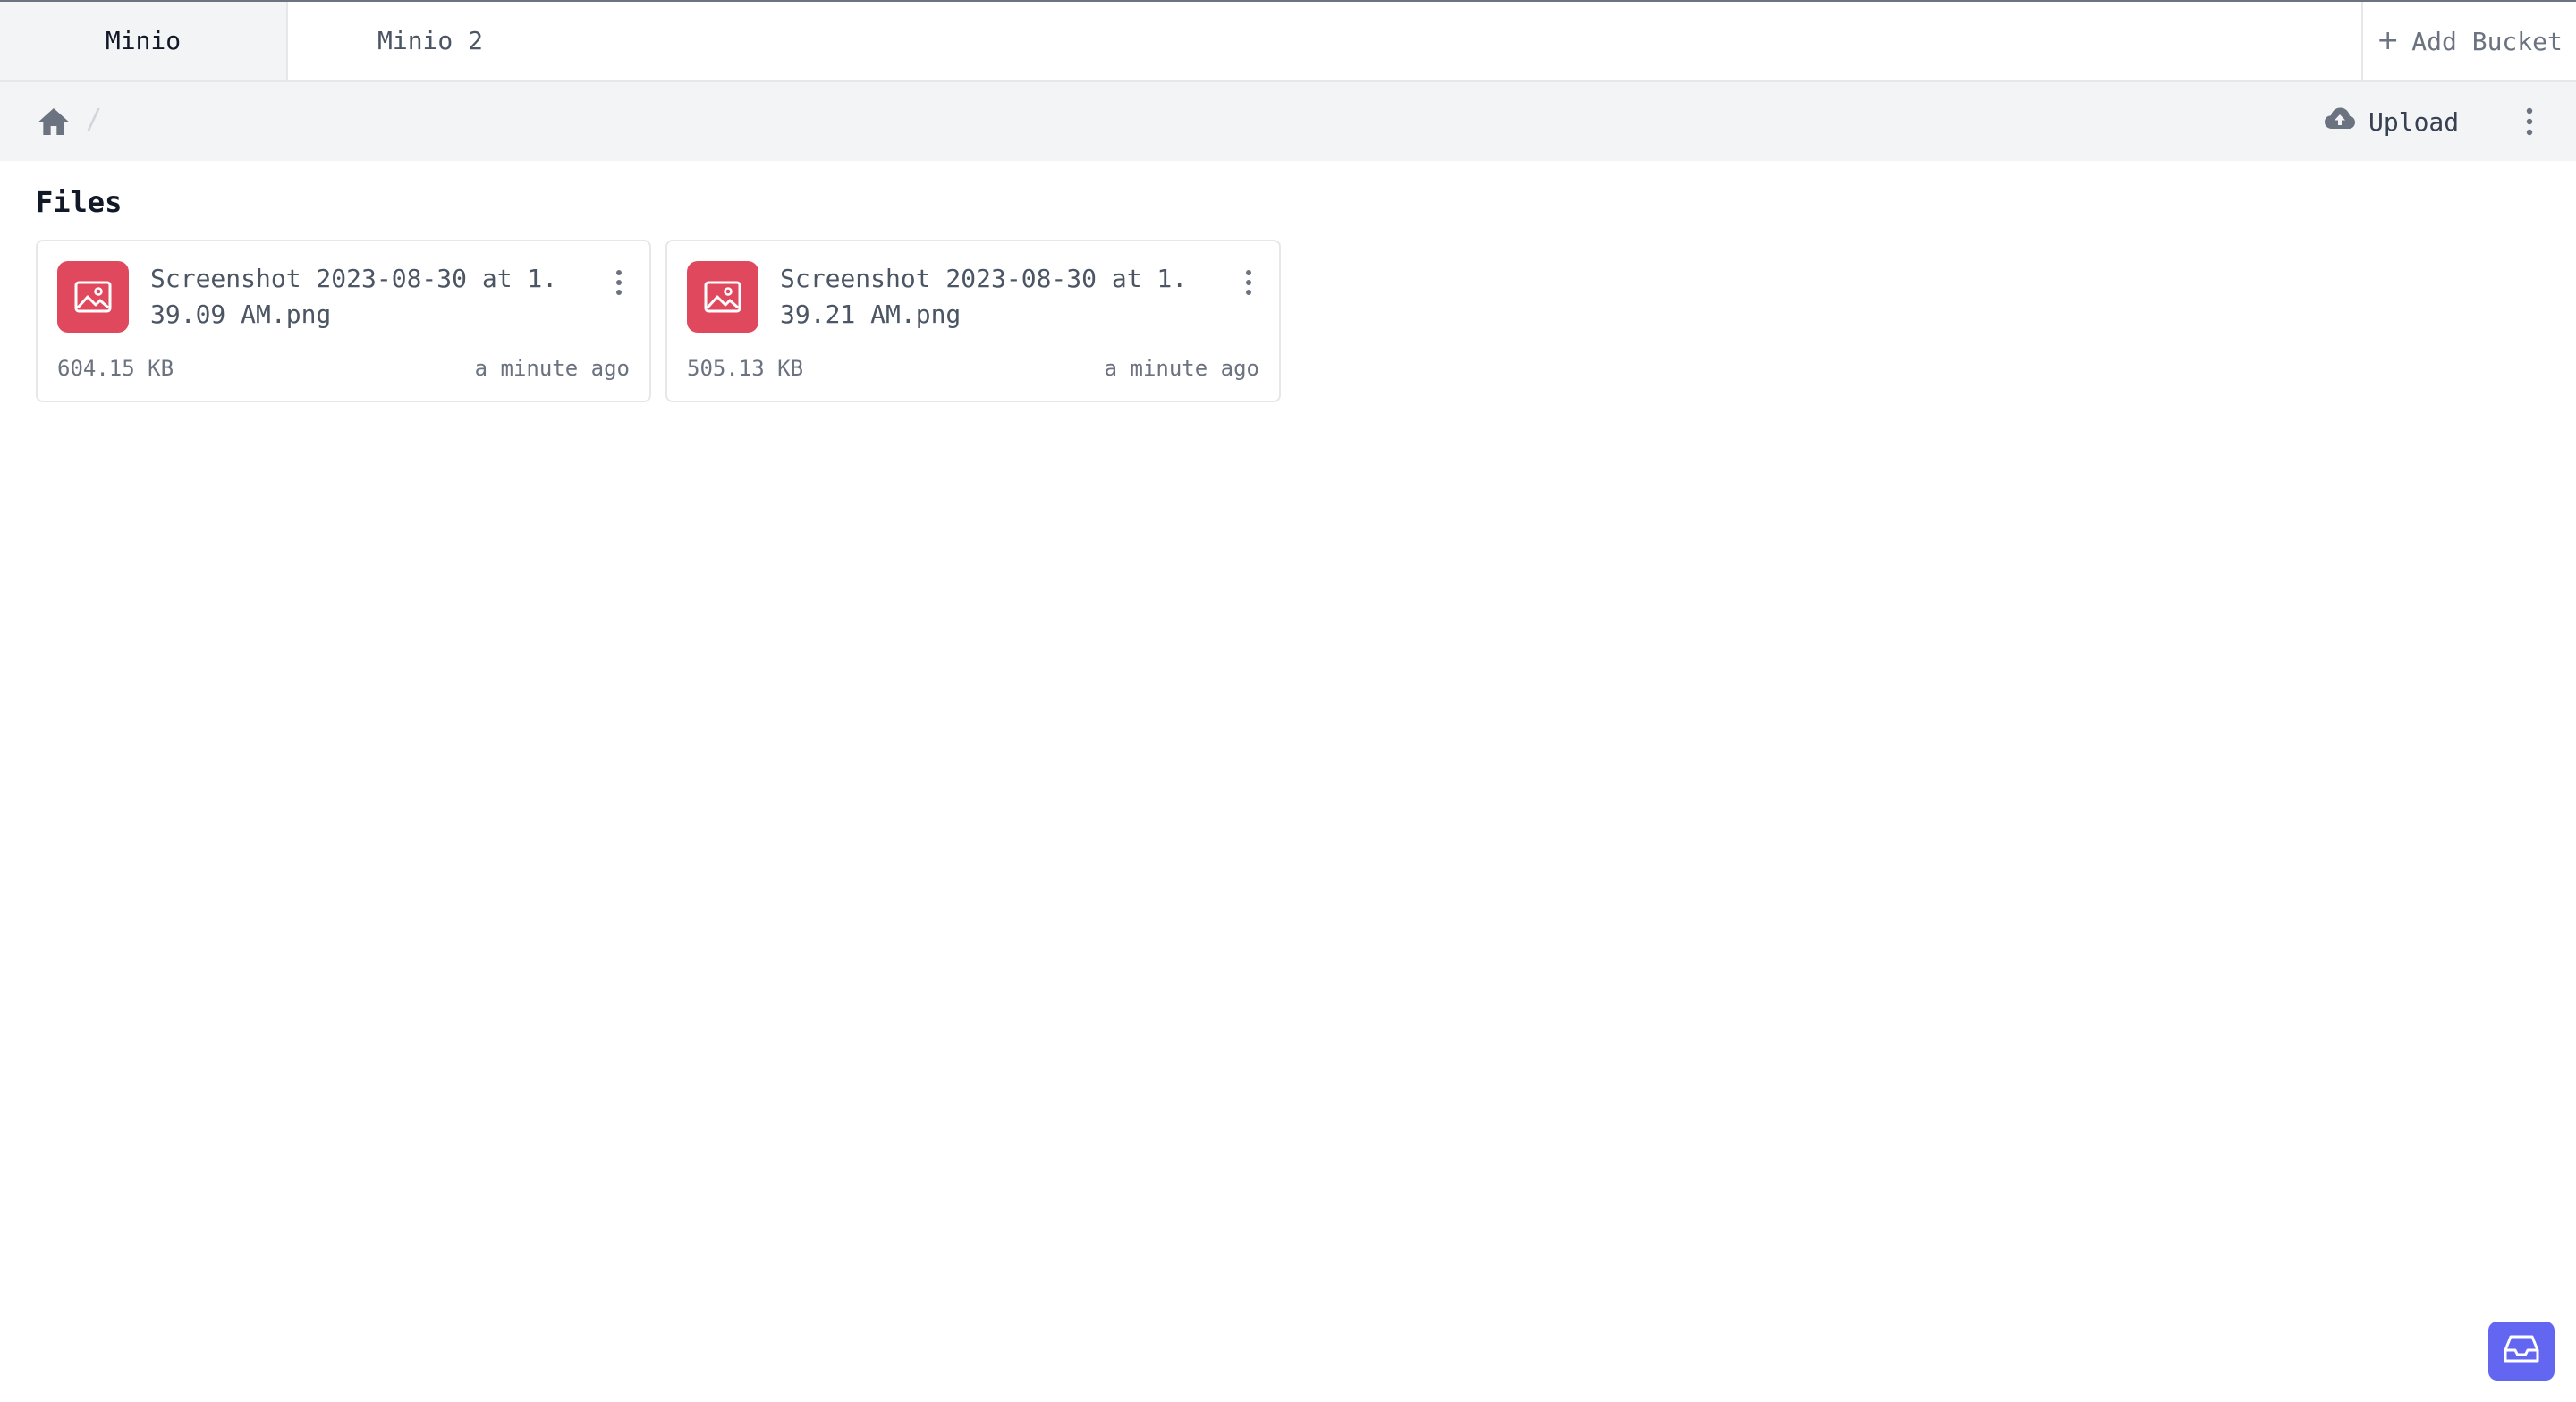  What do you see at coordinates (2340, 122) in the screenshot?
I see `cloud-upload-icon` at bounding box center [2340, 122].